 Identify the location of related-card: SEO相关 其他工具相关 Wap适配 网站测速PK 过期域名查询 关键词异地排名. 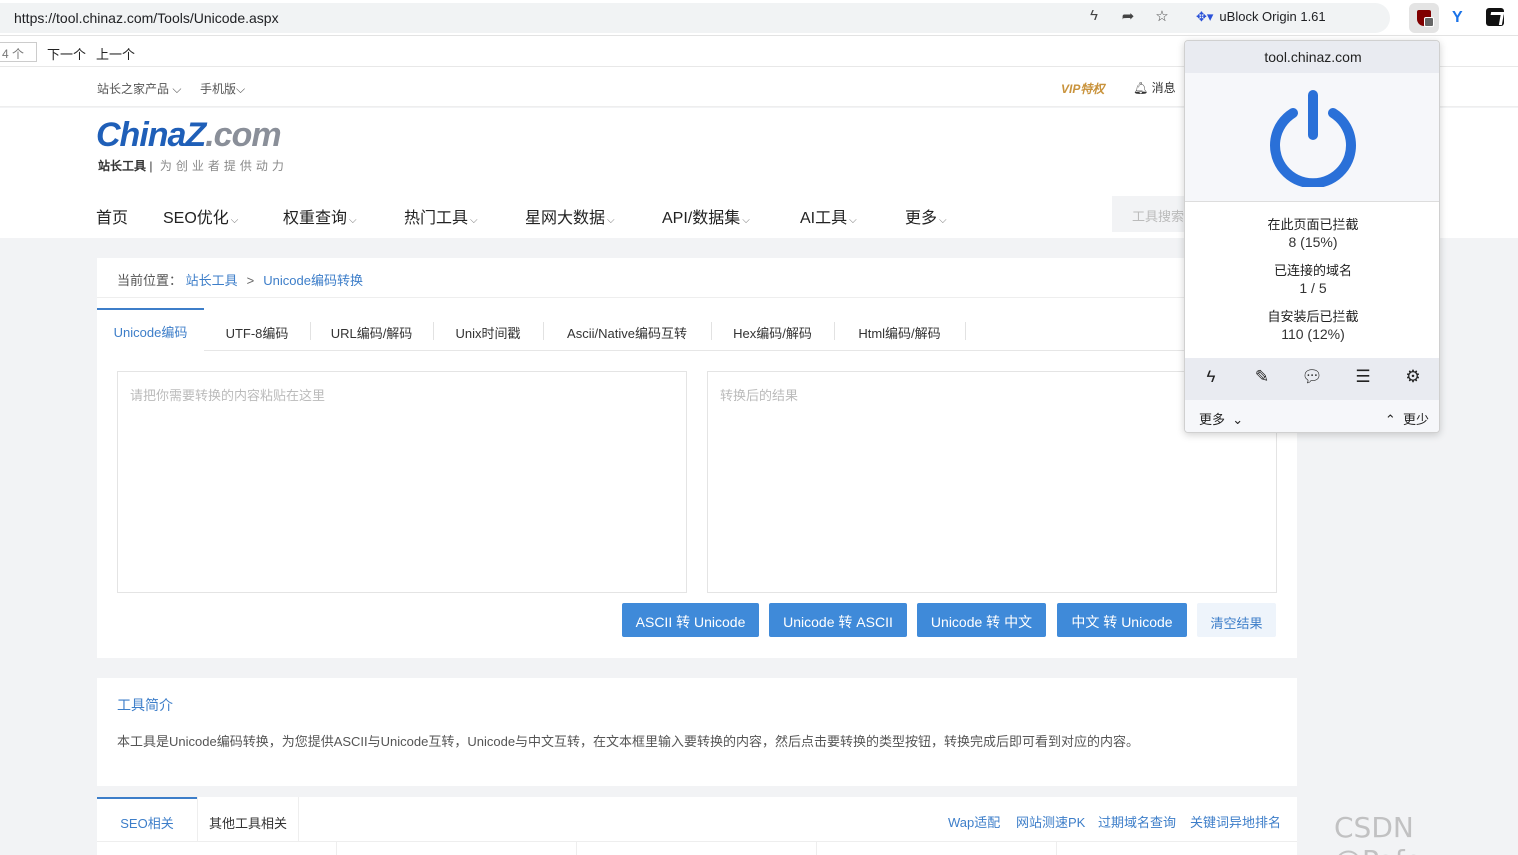
(697, 826).